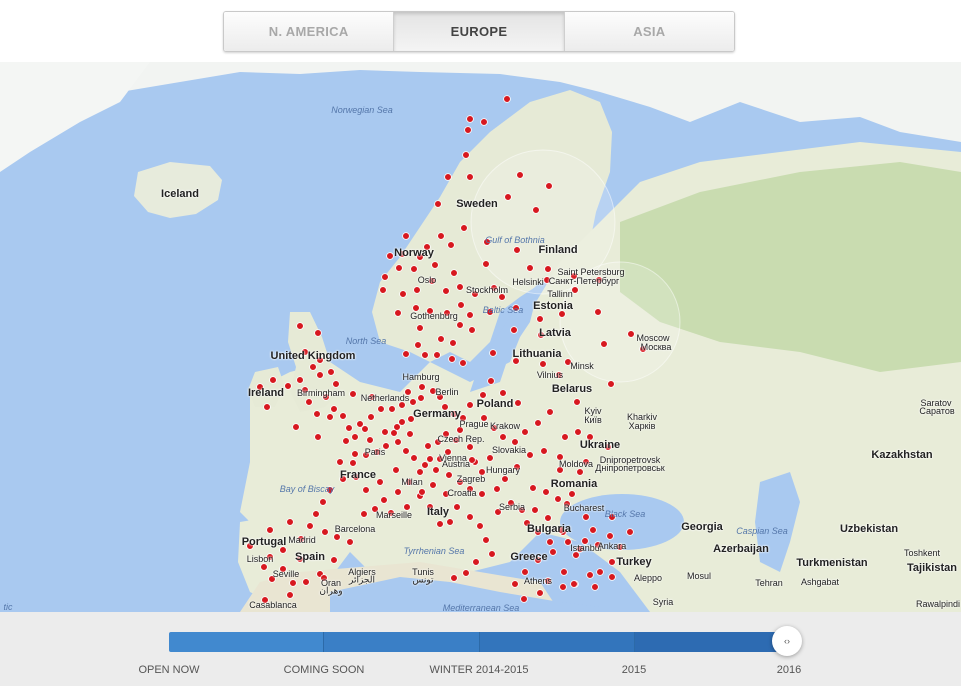 The height and width of the screenshot is (686, 961). What do you see at coordinates (247, 642) in the screenshot?
I see `timeline-segment-open-now` at bounding box center [247, 642].